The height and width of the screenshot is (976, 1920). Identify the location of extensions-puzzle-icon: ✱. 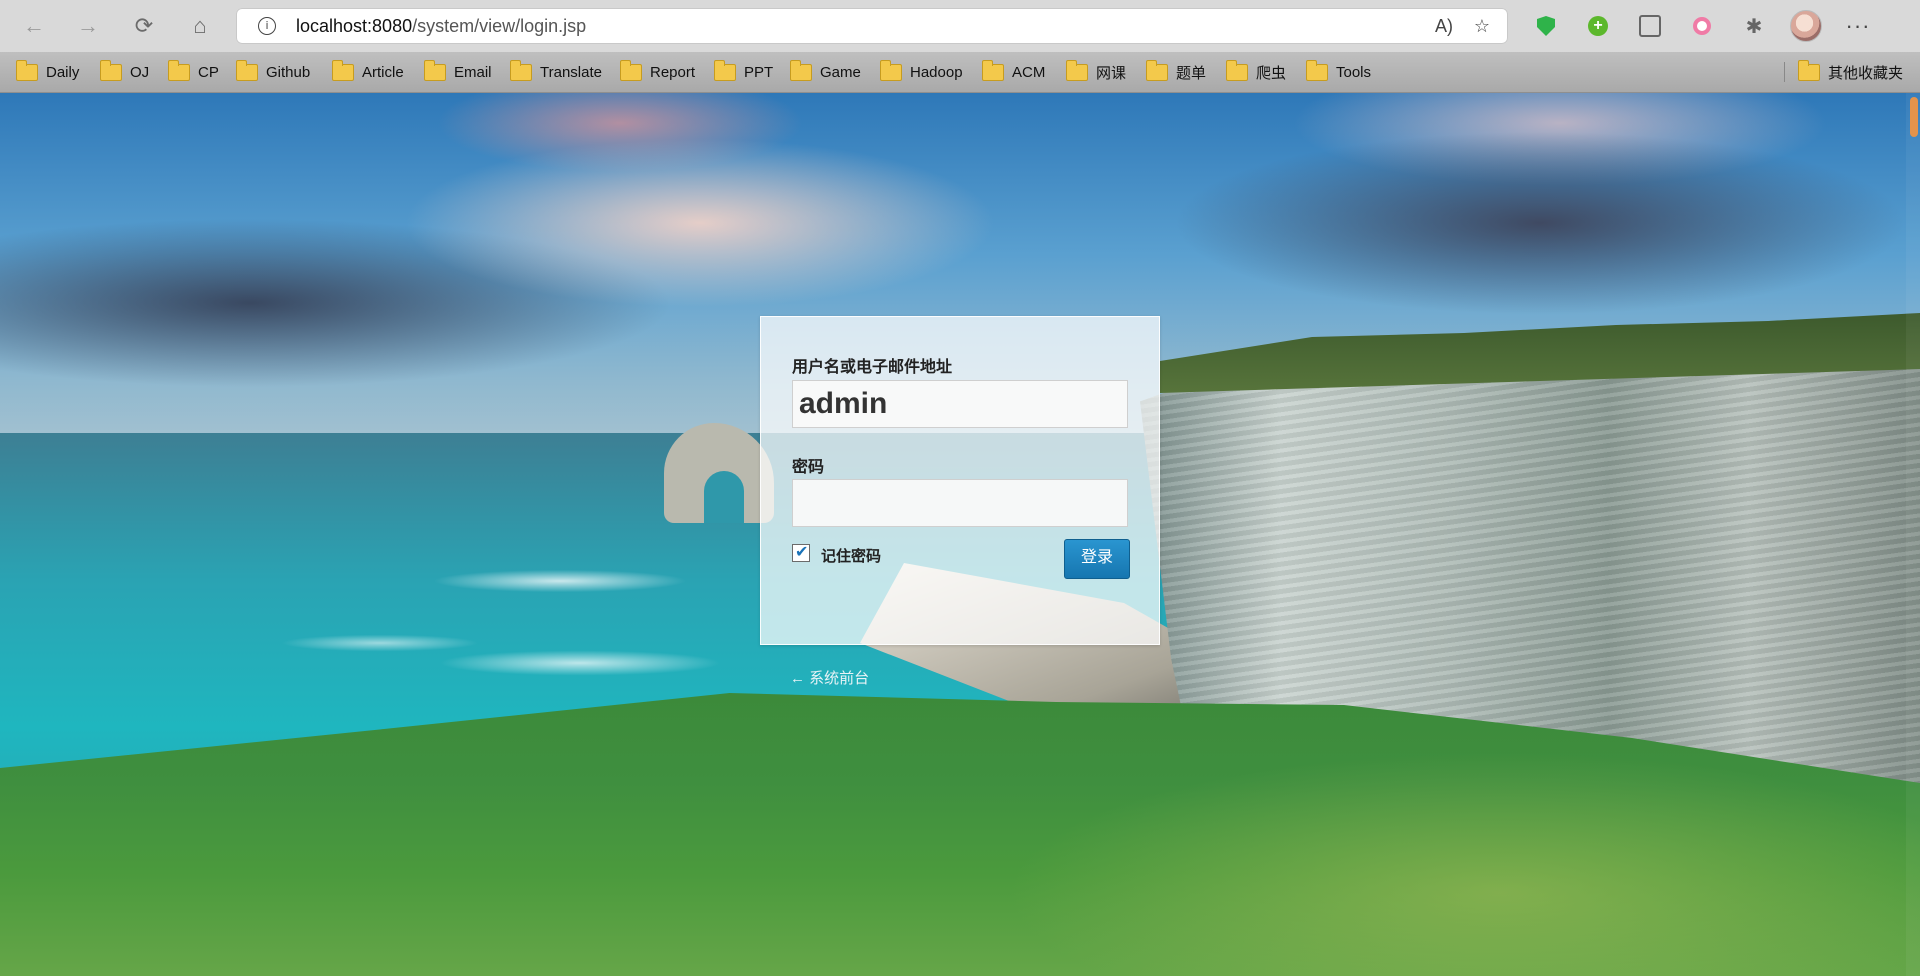
(1754, 26).